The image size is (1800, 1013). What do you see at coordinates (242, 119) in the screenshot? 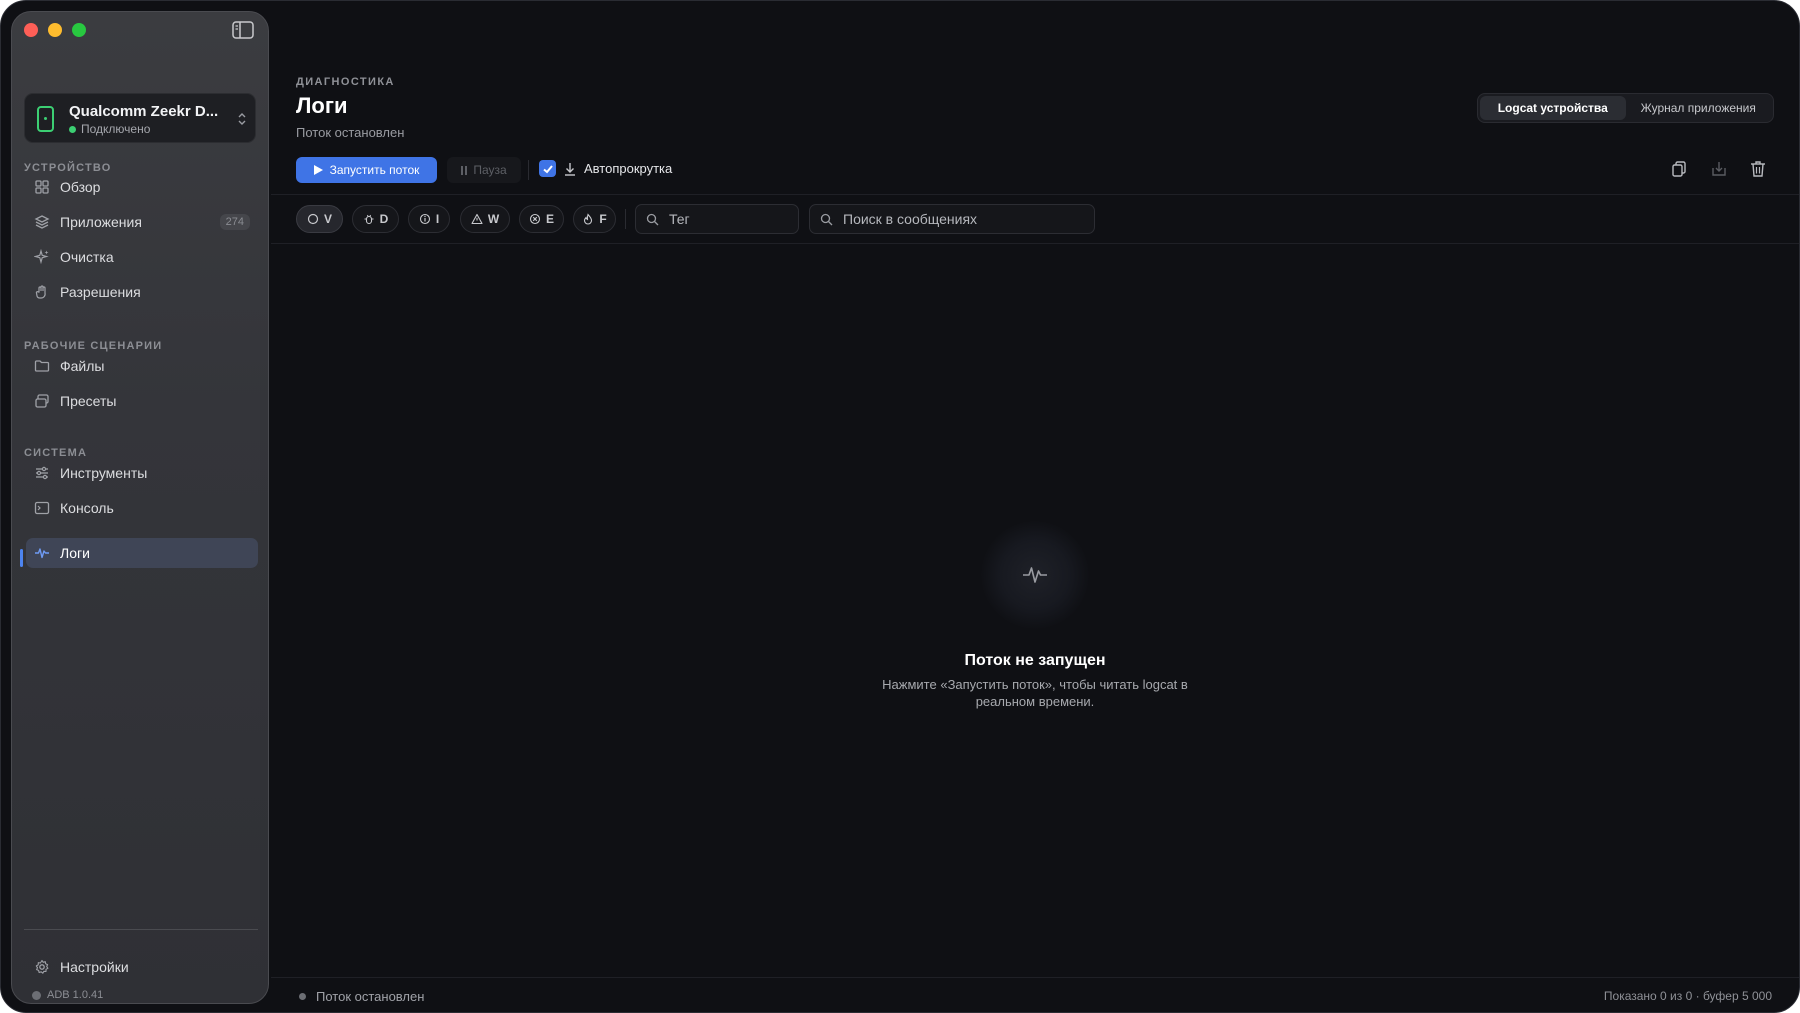
I see `chevron-up-down-icon` at bounding box center [242, 119].